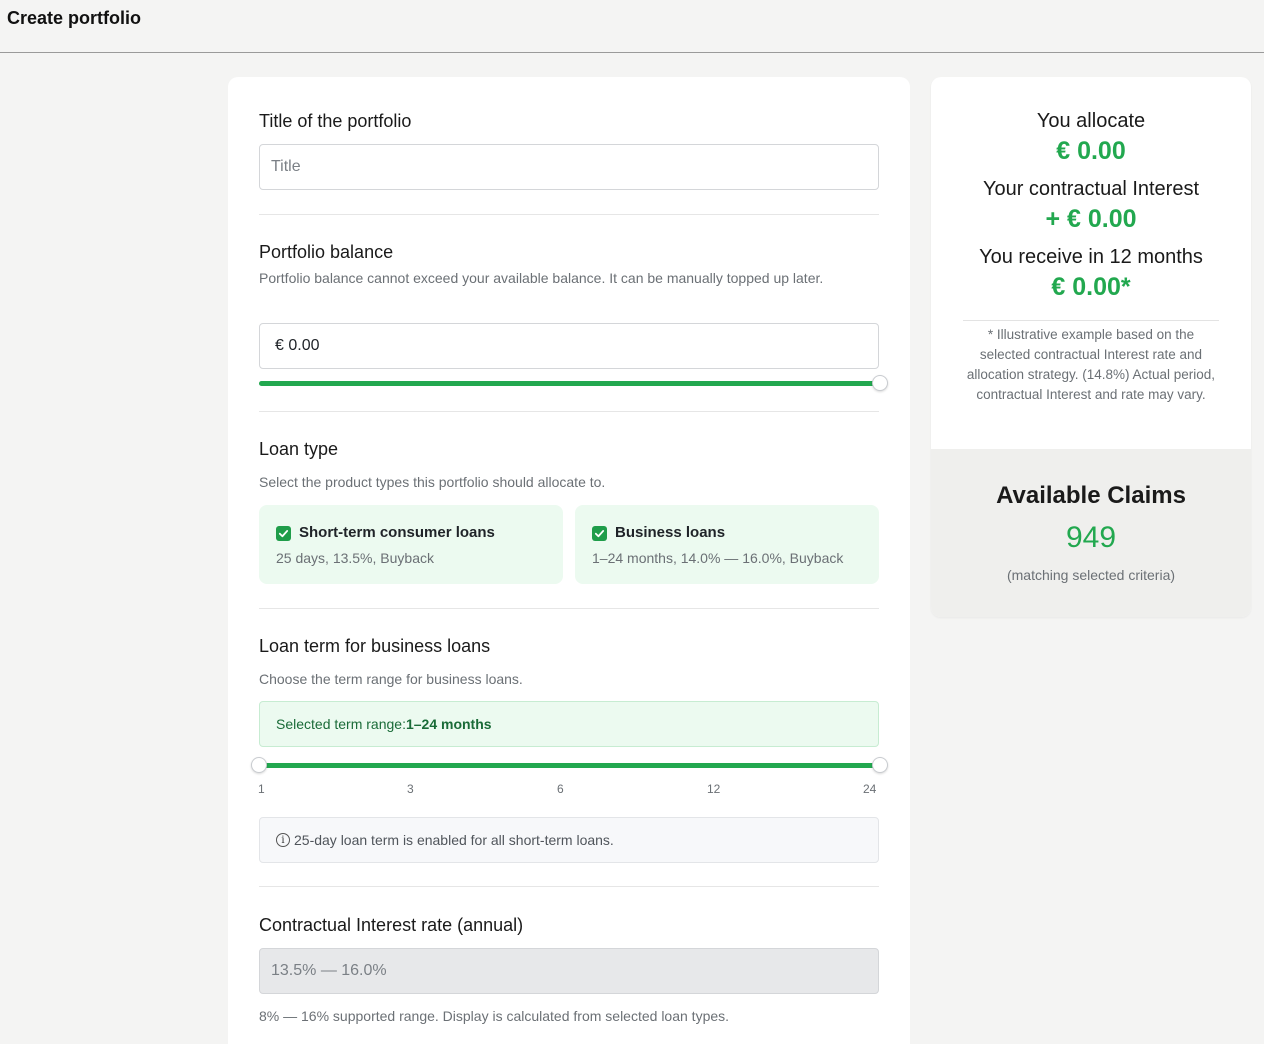 The height and width of the screenshot is (1044, 1264). Describe the element at coordinates (569, 724) in the screenshot. I see `selected-term-range: Selected term range: 1–24 months` at that location.